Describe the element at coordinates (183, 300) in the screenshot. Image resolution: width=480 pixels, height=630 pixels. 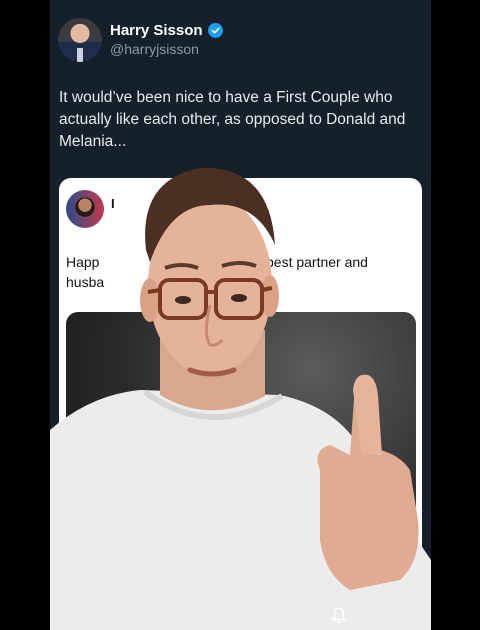
I see `eye-left` at that location.